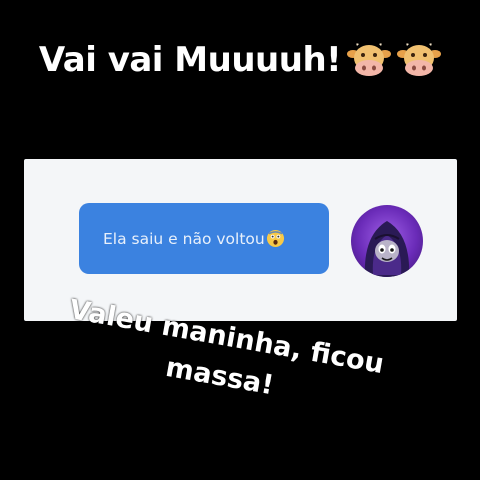 Image resolution: width=480 pixels, height=480 pixels. I want to click on avatar, so click(387, 241).